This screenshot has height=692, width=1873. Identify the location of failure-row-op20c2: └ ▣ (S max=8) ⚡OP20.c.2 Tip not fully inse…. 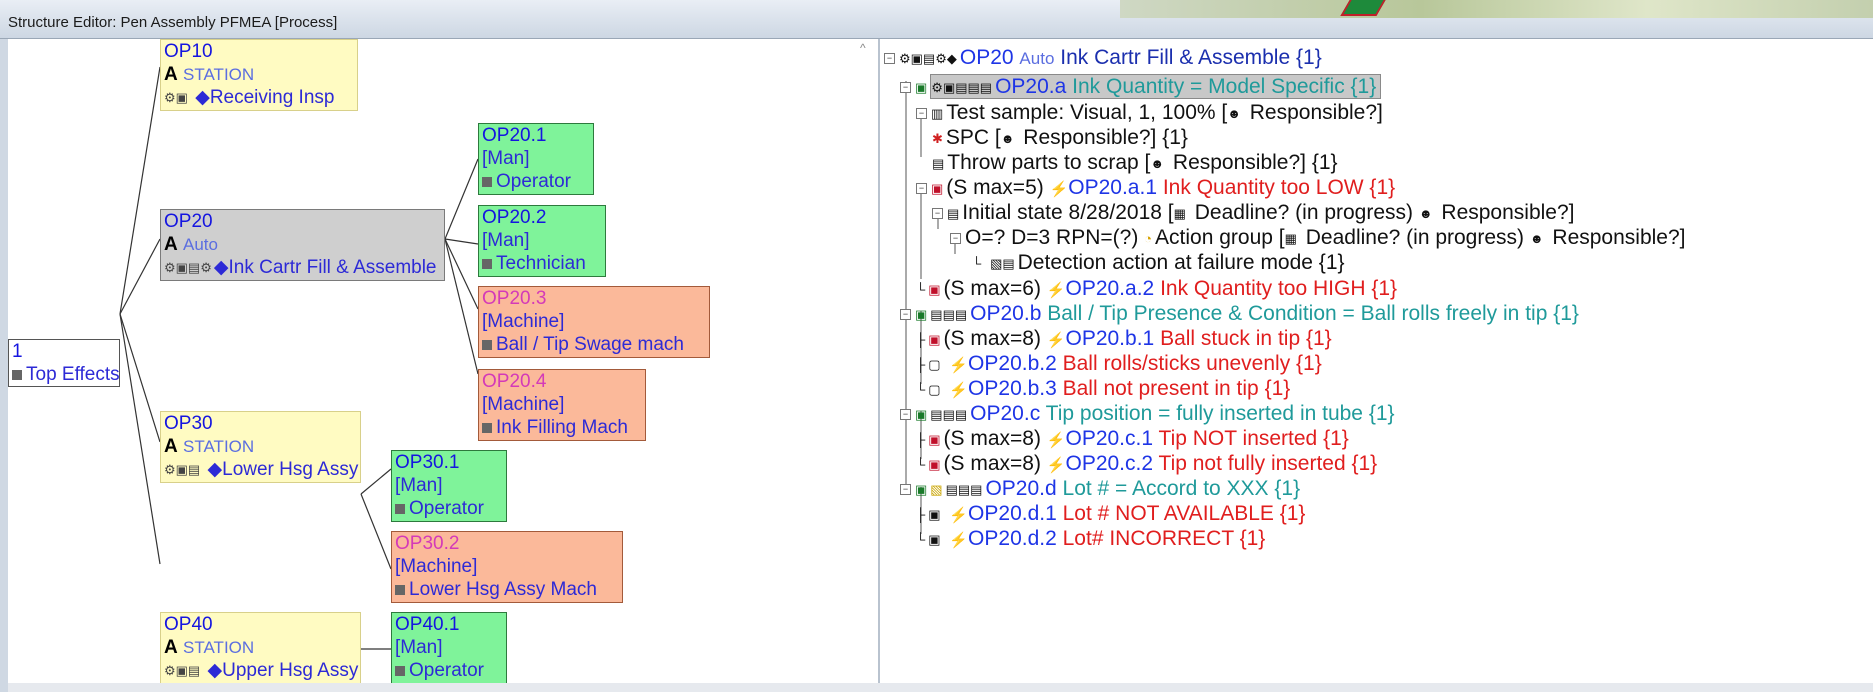
(1146, 464).